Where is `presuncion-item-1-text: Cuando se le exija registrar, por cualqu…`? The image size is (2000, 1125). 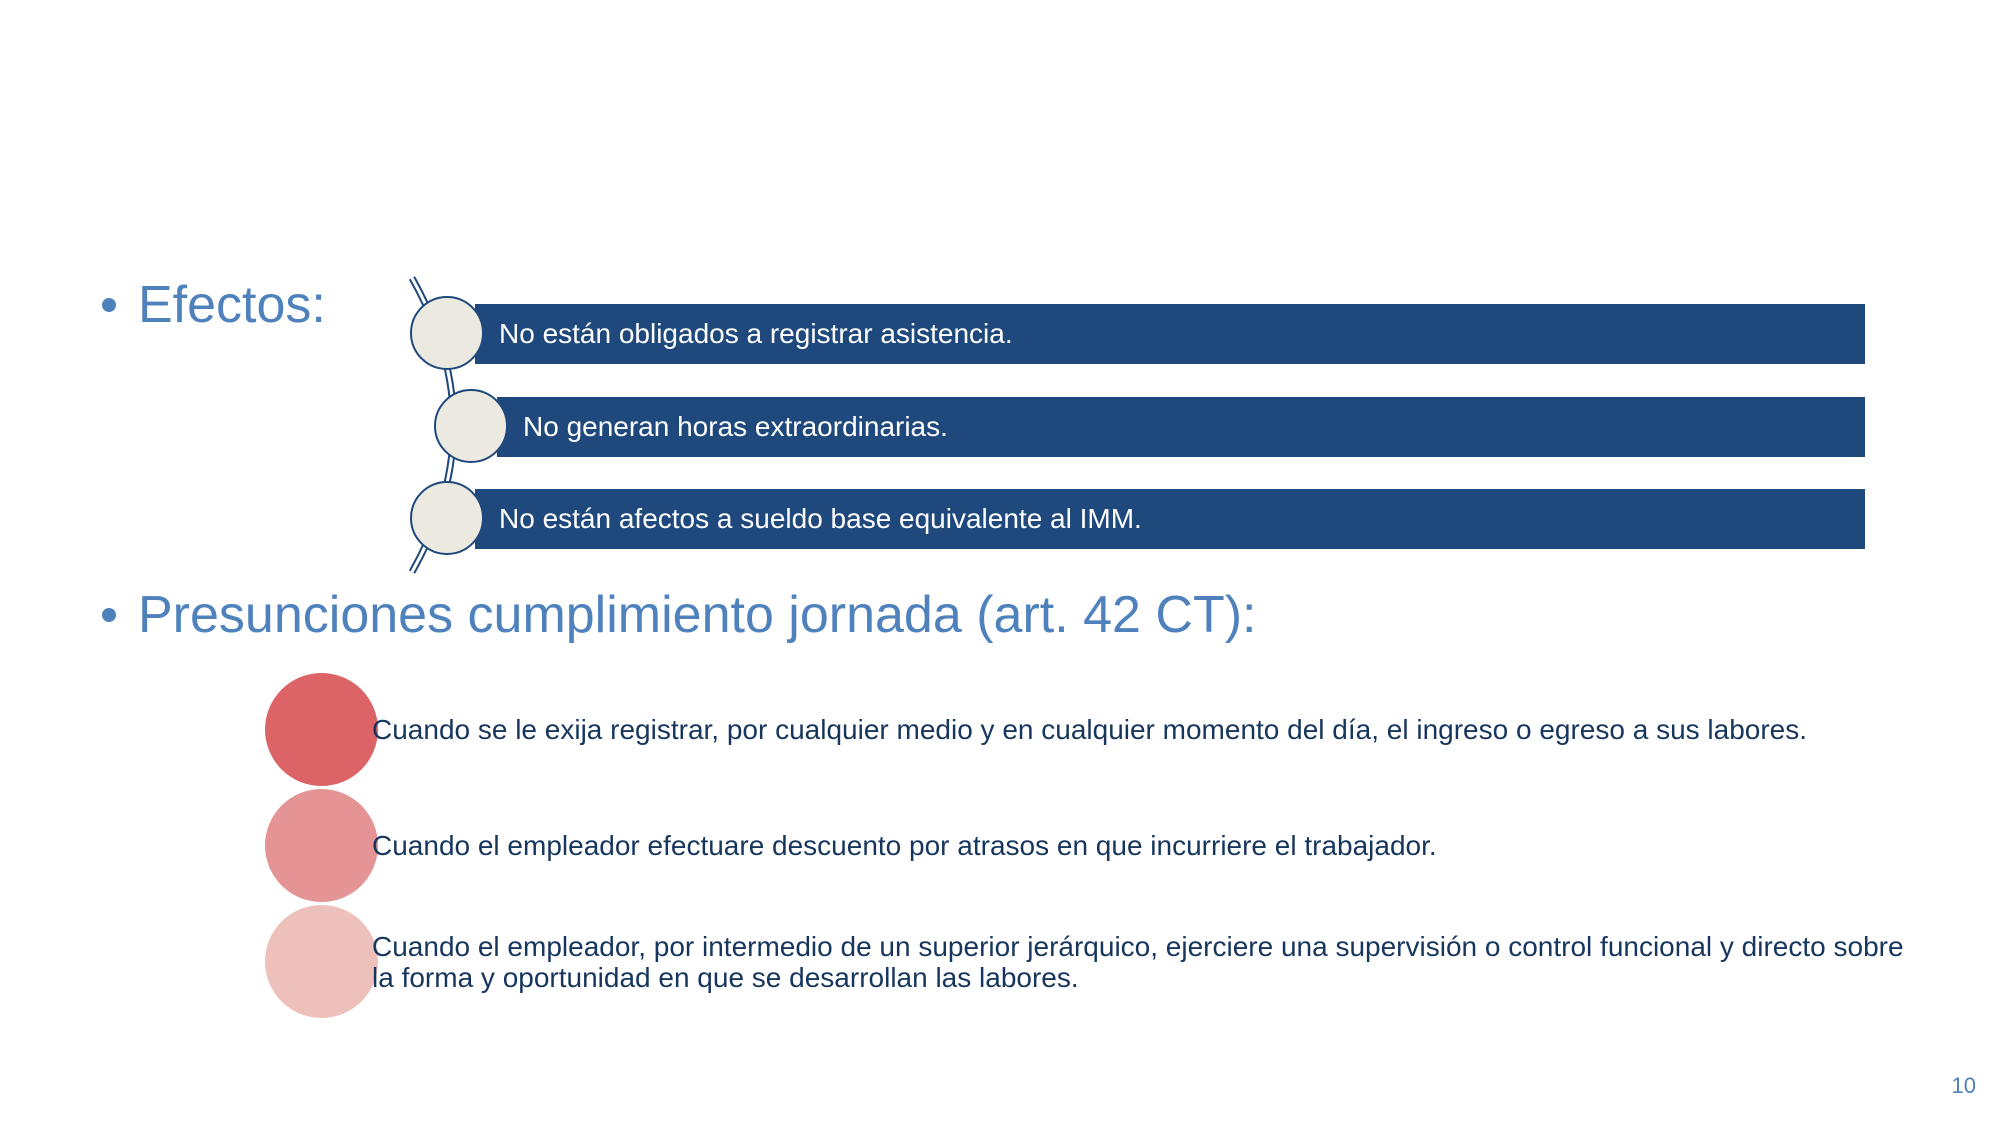
presuncion-item-1-text: Cuando se le exija registrar, por cualqu… is located at coordinates (1090, 729).